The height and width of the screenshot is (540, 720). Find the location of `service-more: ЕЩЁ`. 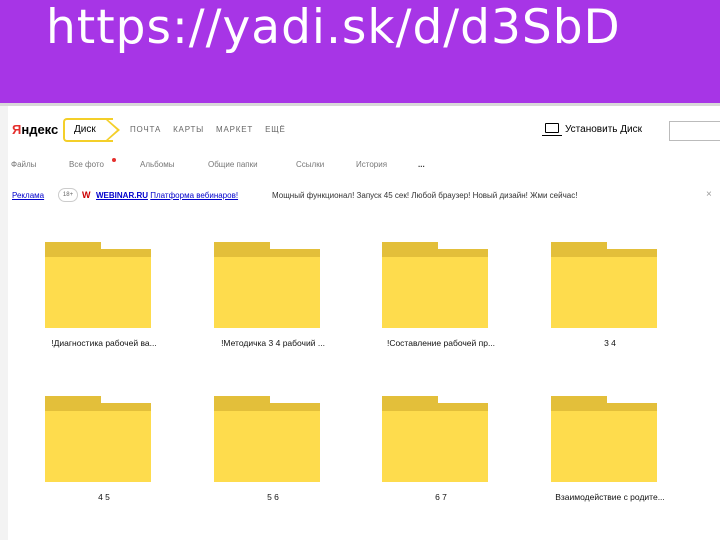

service-more: ЕЩЁ is located at coordinates (275, 129).